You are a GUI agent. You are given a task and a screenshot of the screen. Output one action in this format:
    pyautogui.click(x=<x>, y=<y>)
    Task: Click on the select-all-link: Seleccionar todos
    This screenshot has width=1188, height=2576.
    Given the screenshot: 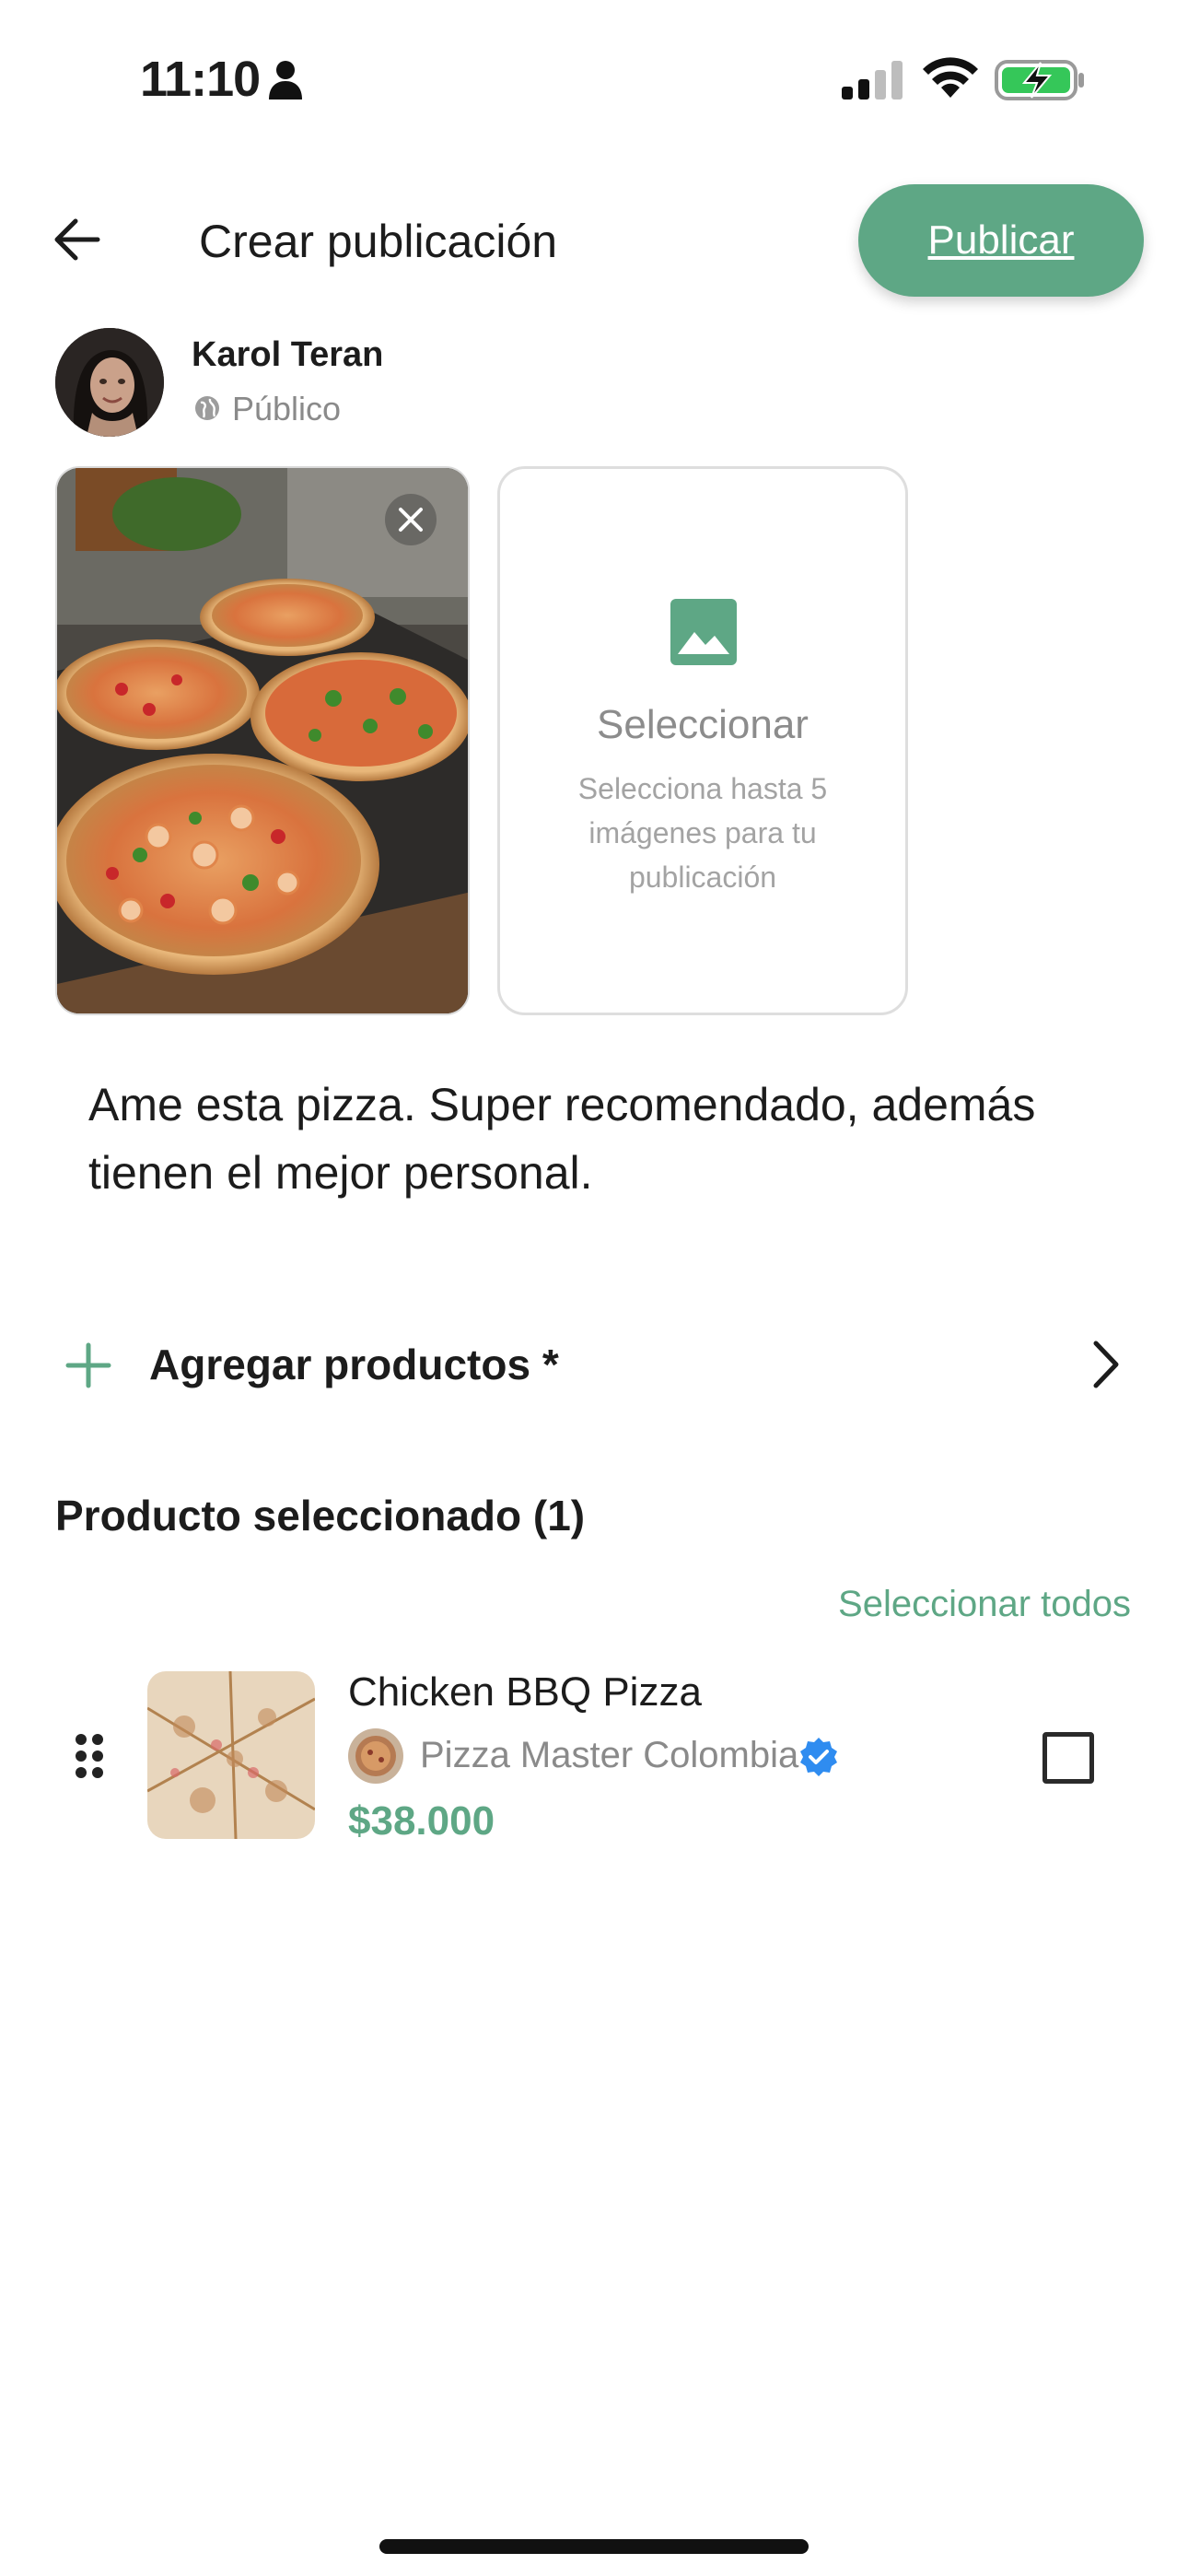 What is the action you would take?
    pyautogui.click(x=985, y=1604)
    